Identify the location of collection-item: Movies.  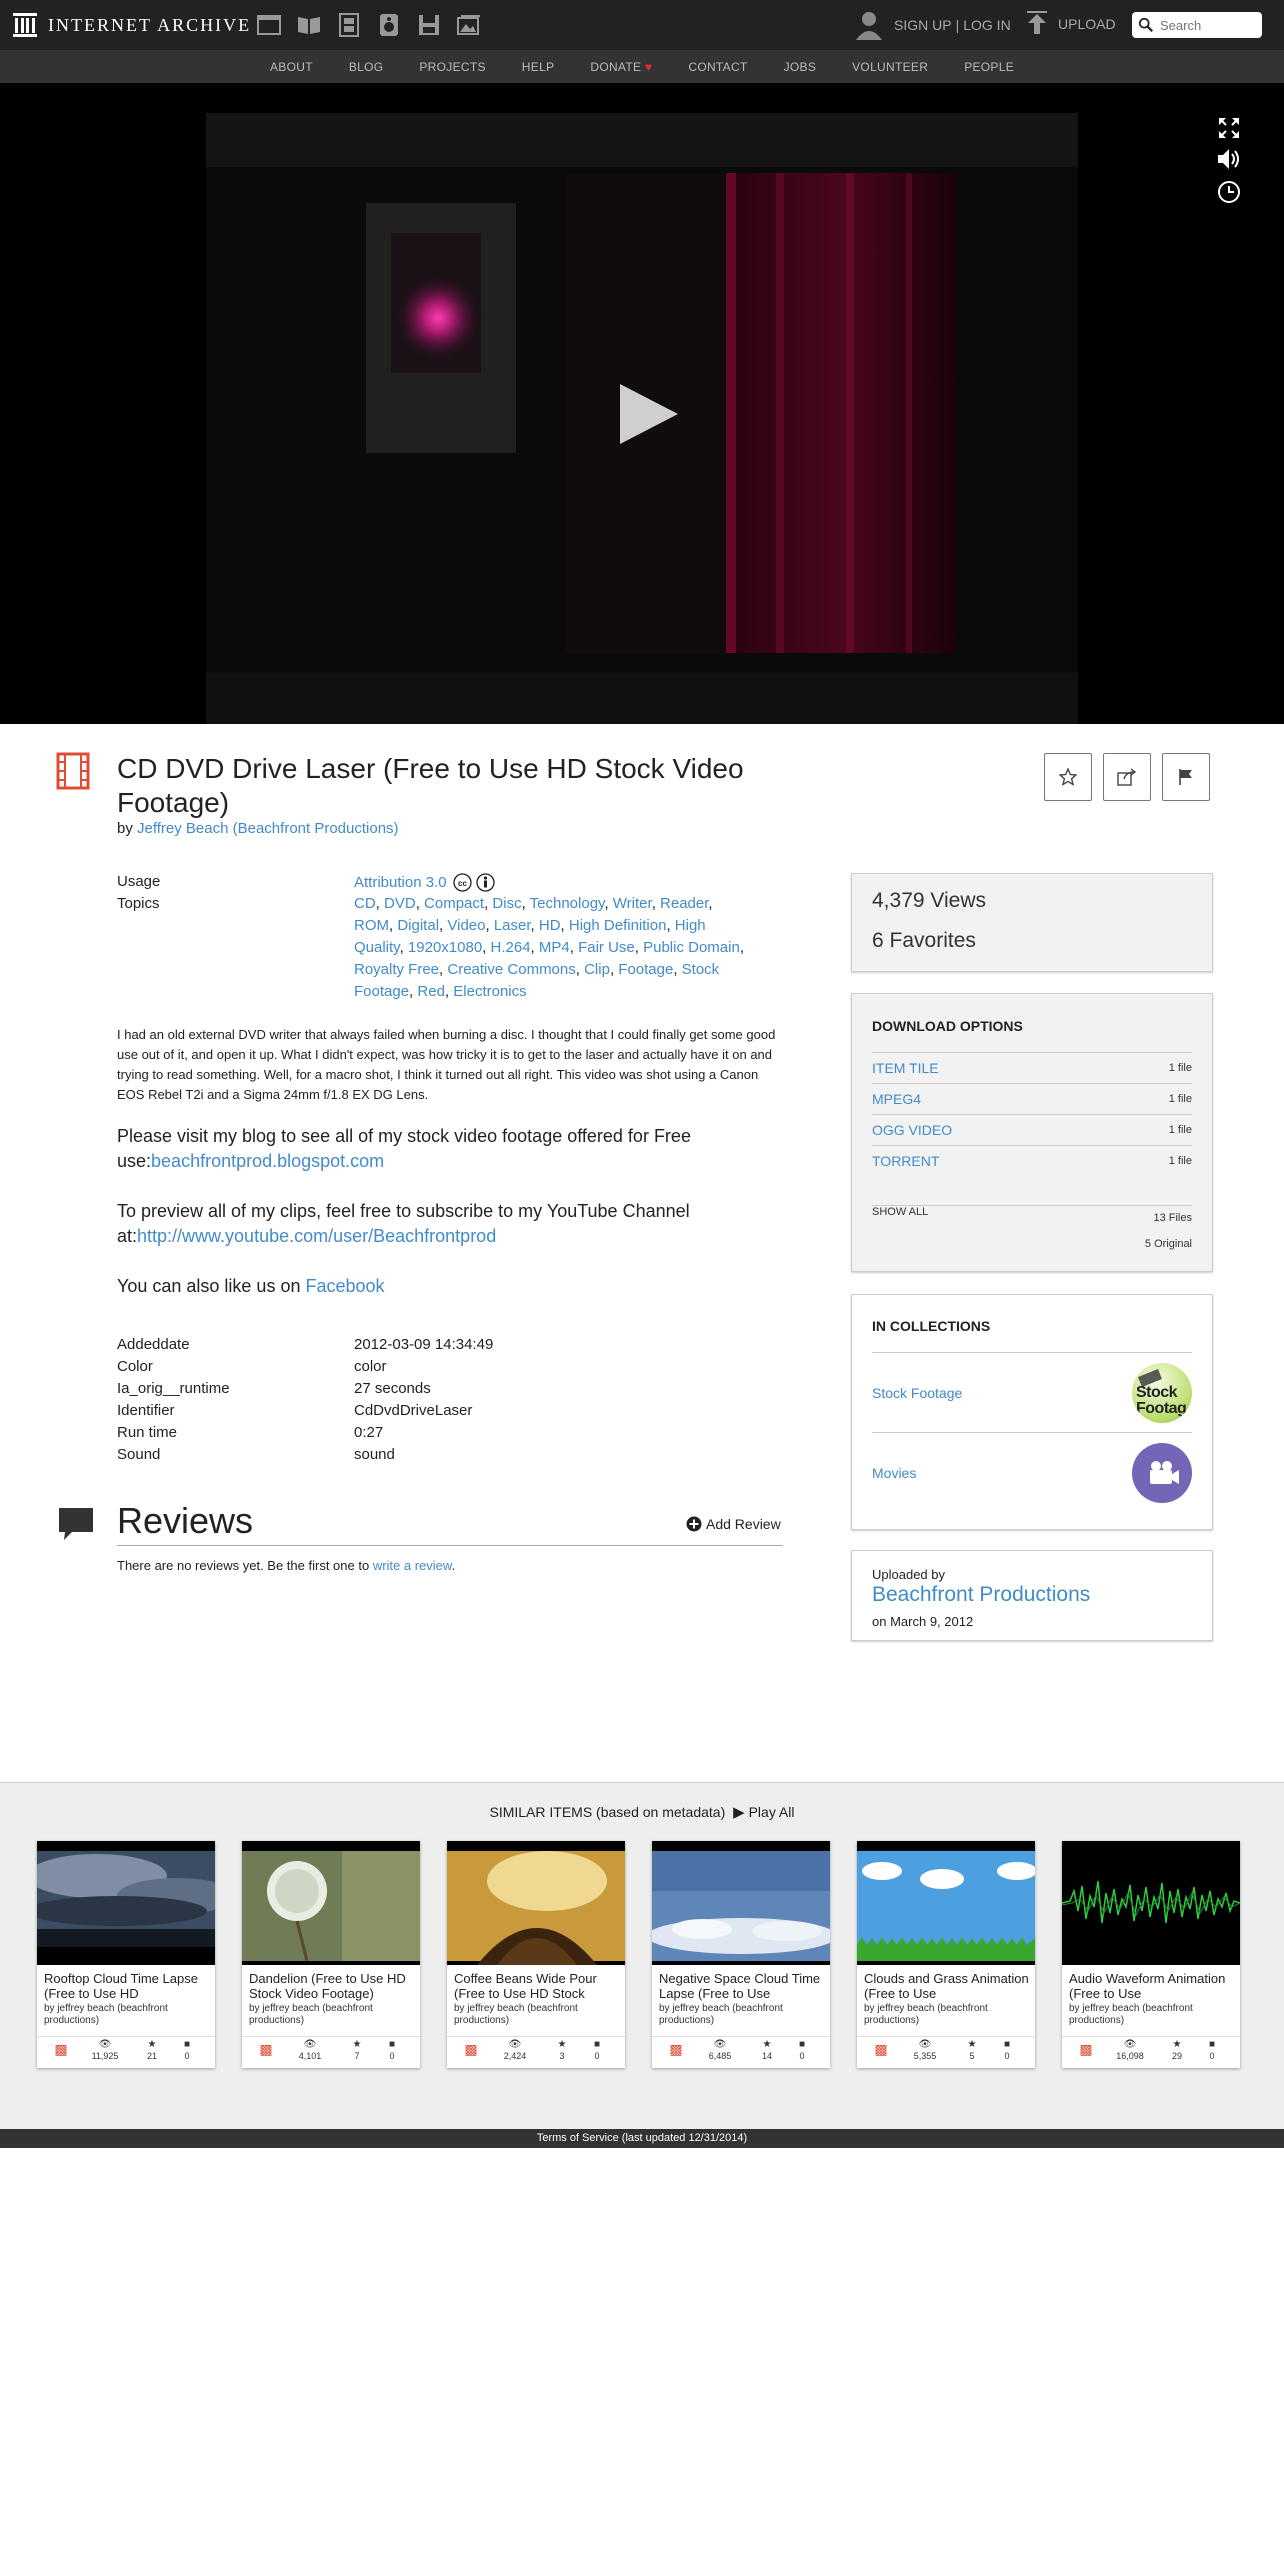
(1032, 1472).